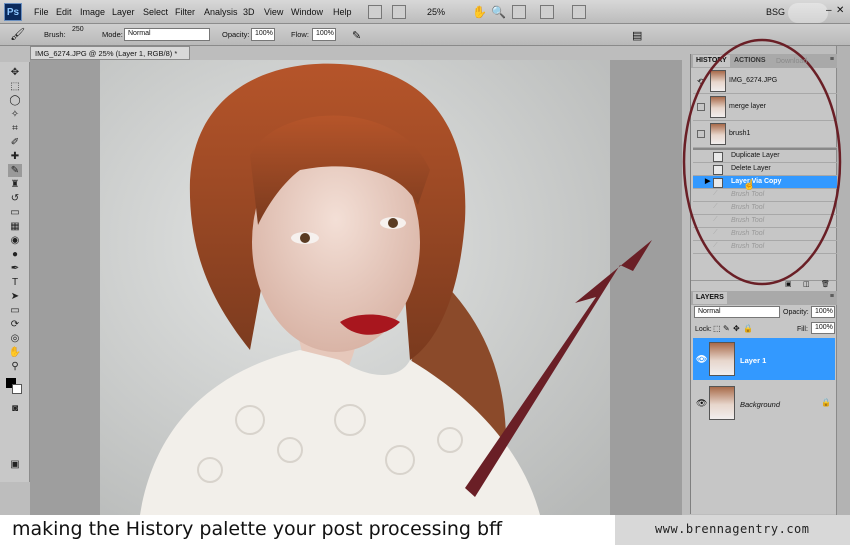  Describe the element at coordinates (792, 61) in the screenshot. I see `watermark-text: Download` at that location.